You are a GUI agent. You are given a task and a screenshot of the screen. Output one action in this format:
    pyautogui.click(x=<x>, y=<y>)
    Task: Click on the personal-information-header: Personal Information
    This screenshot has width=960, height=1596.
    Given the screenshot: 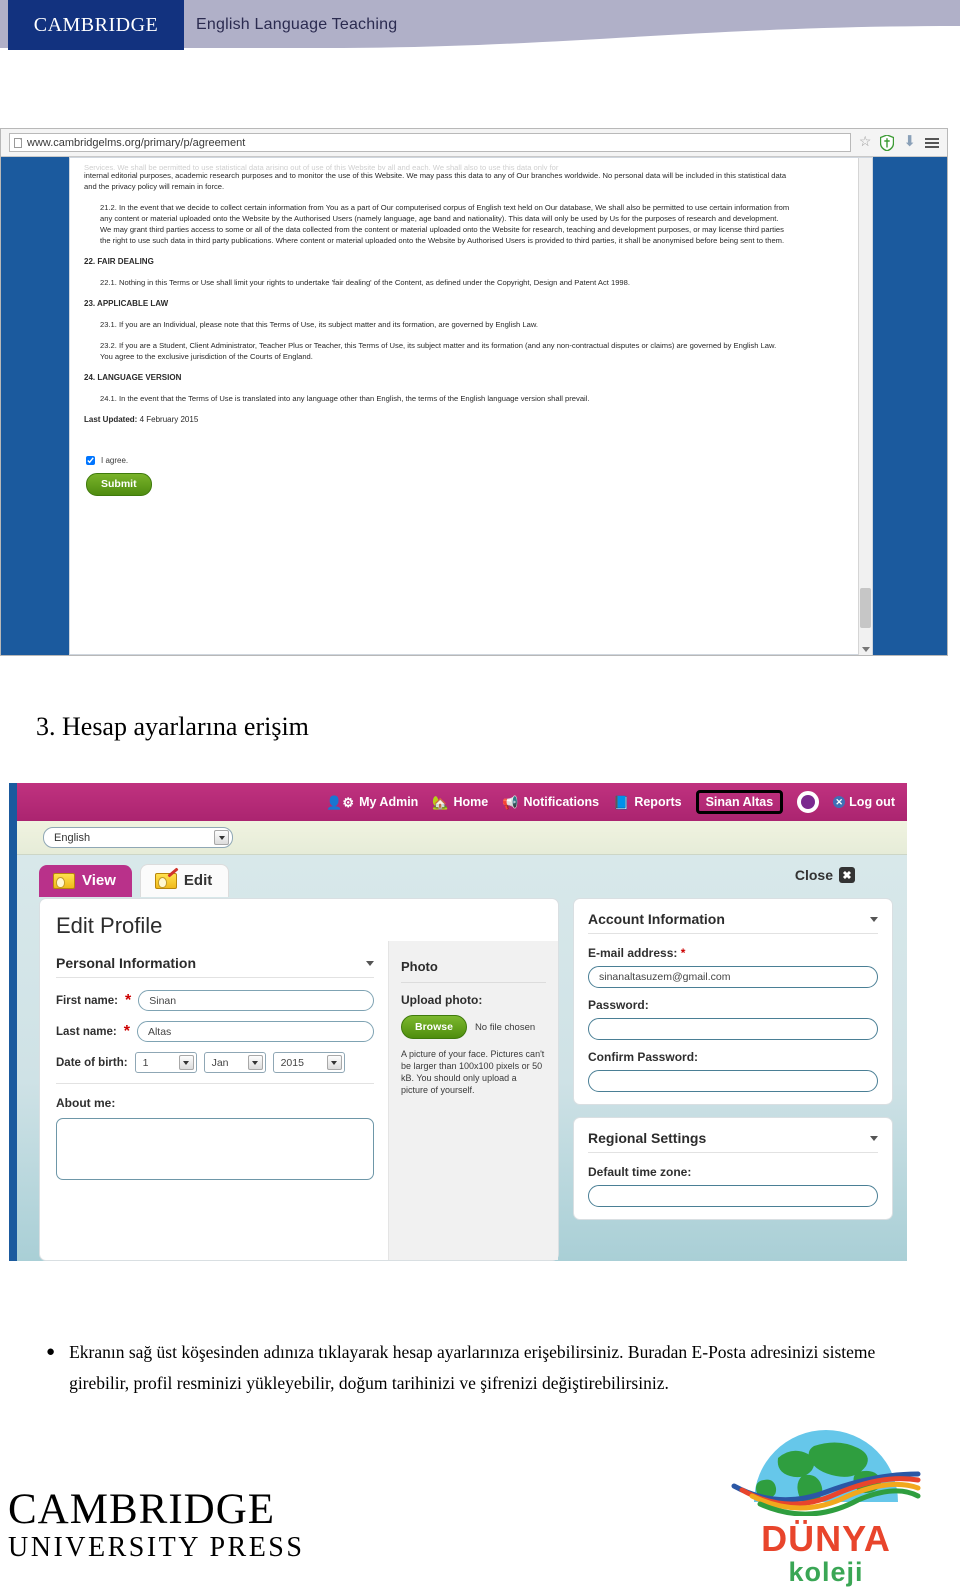 What is the action you would take?
    pyautogui.click(x=215, y=966)
    